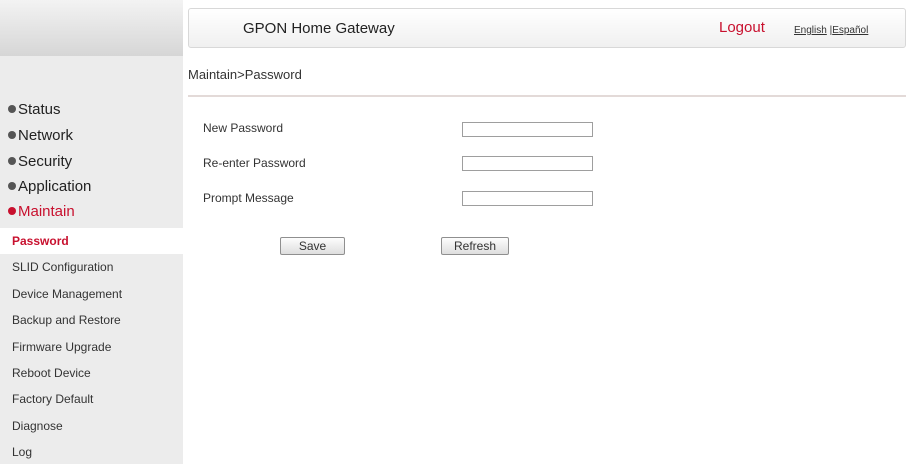  I want to click on nav-category-maintain: Maintain, so click(41, 211).